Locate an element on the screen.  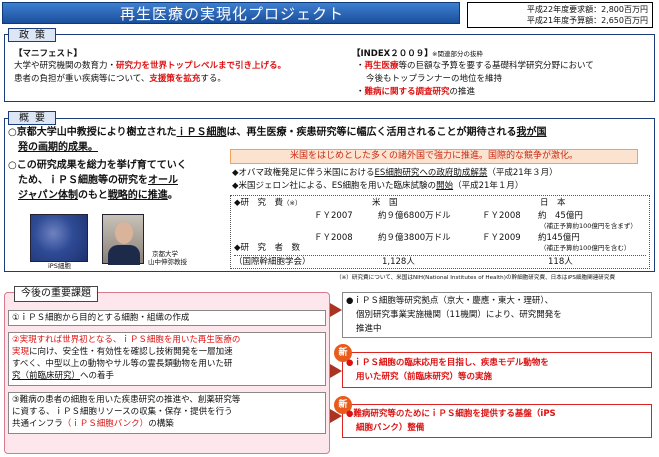
issue-2-line4: 究（前臨床研究）への着手 is located at coordinates (63, 376).